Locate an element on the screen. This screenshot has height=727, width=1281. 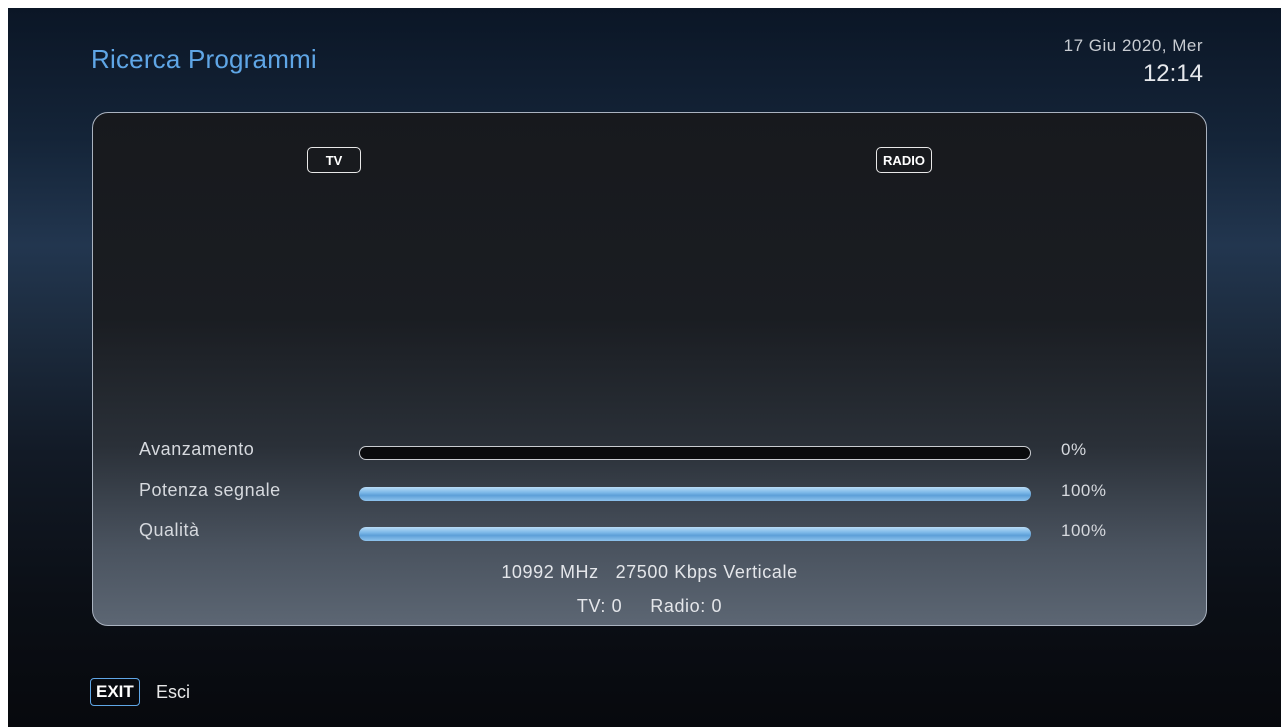
signal-strength-bar is located at coordinates (695, 494).